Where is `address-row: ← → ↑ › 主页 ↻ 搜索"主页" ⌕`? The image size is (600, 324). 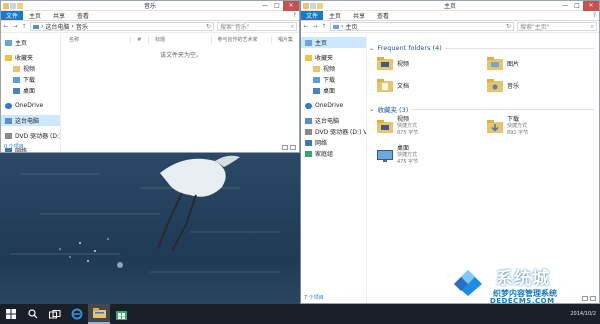 address-row: ← → ↑ › 主页 ↻ 搜索"主页" ⌕ is located at coordinates (450, 27).